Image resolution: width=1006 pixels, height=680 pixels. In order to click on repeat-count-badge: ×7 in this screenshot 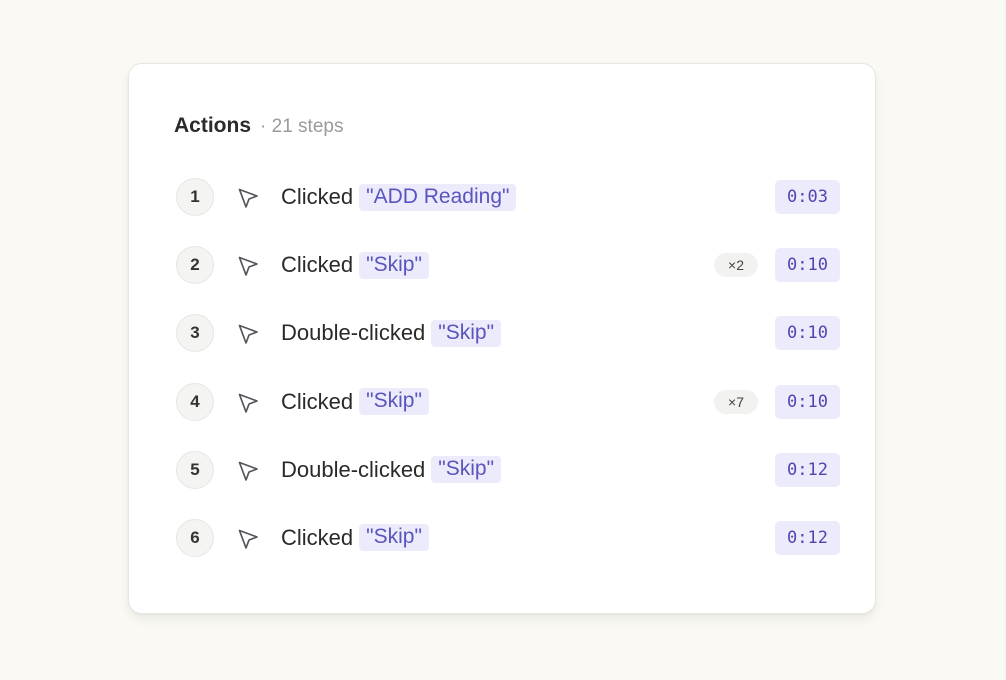, I will do `click(736, 401)`.